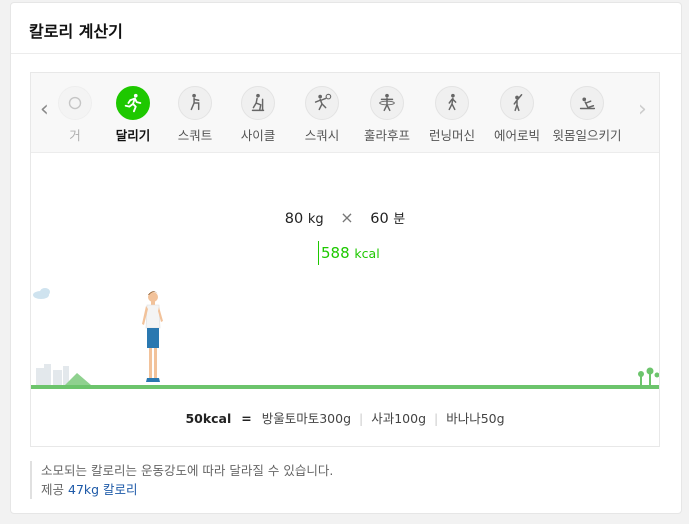 This screenshot has height=524, width=689. I want to click on equiv-item: 바나나50g, so click(475, 418).